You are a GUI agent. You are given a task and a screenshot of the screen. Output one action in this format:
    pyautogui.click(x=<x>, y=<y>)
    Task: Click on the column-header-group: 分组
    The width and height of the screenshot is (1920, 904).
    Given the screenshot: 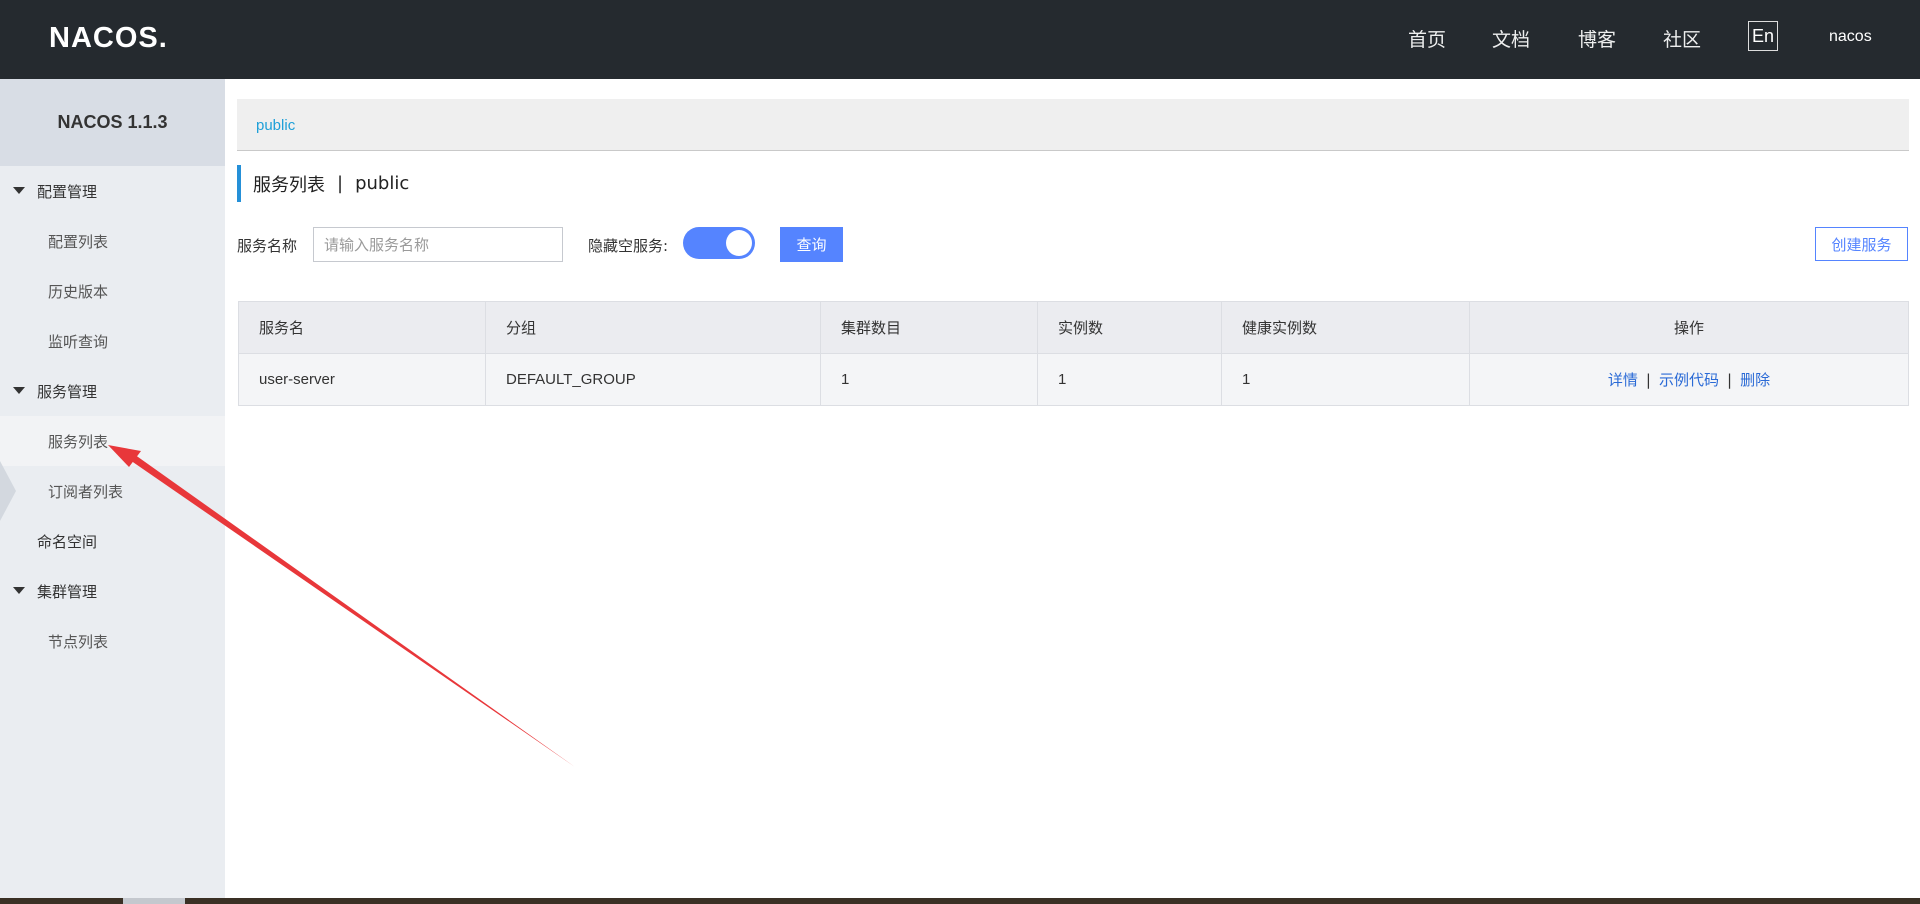 What is the action you would take?
    pyautogui.click(x=653, y=327)
    